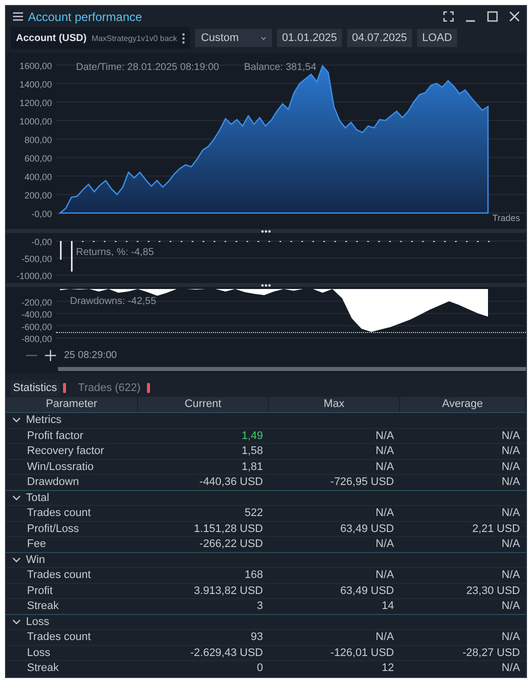 This screenshot has width=532, height=680. What do you see at coordinates (53, 529) in the screenshot?
I see `table-cell-text: Profit/Loss` at bounding box center [53, 529].